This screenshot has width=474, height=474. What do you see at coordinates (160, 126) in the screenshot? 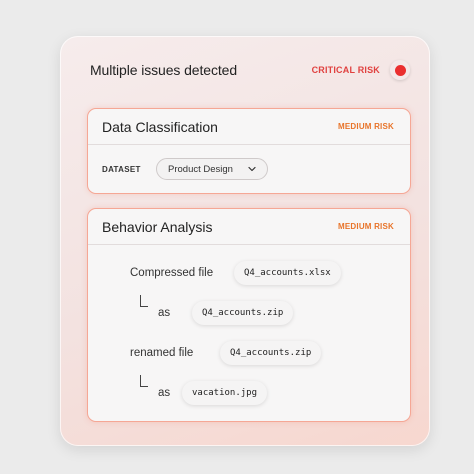
I see `card-title: Data Classification` at bounding box center [160, 126].